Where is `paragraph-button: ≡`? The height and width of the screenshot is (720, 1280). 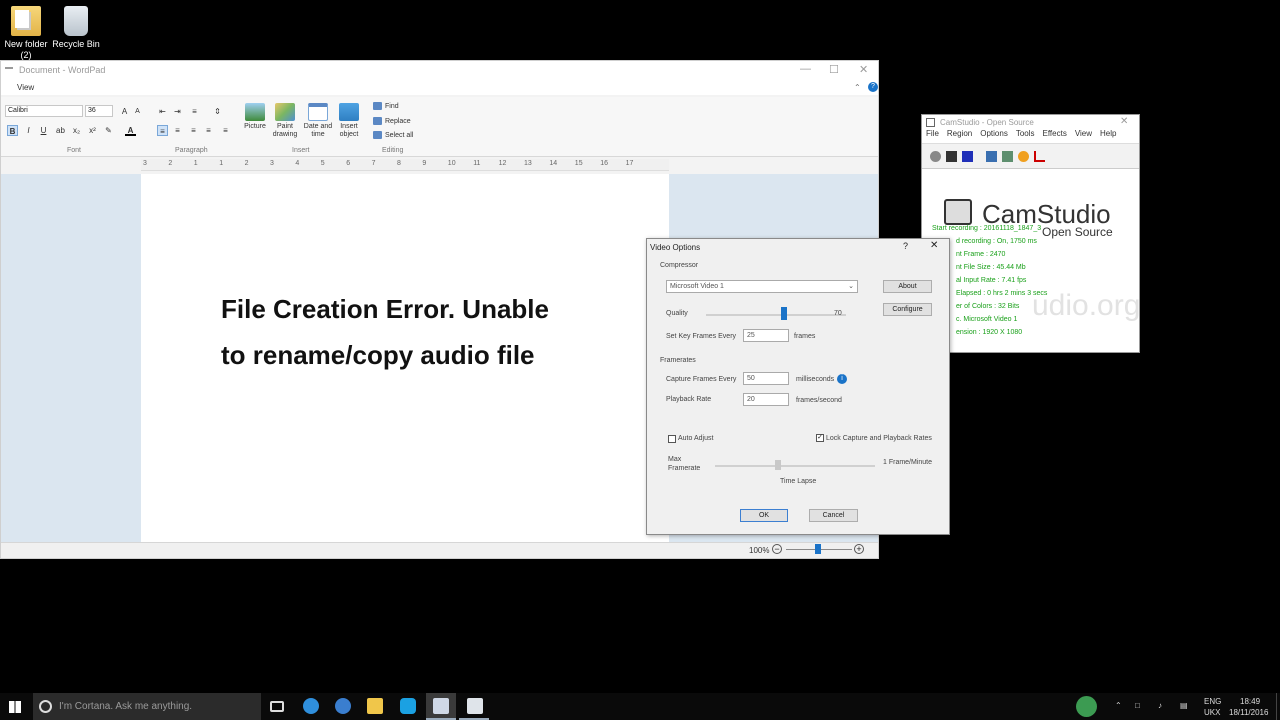 paragraph-button: ≡ is located at coordinates (225, 130).